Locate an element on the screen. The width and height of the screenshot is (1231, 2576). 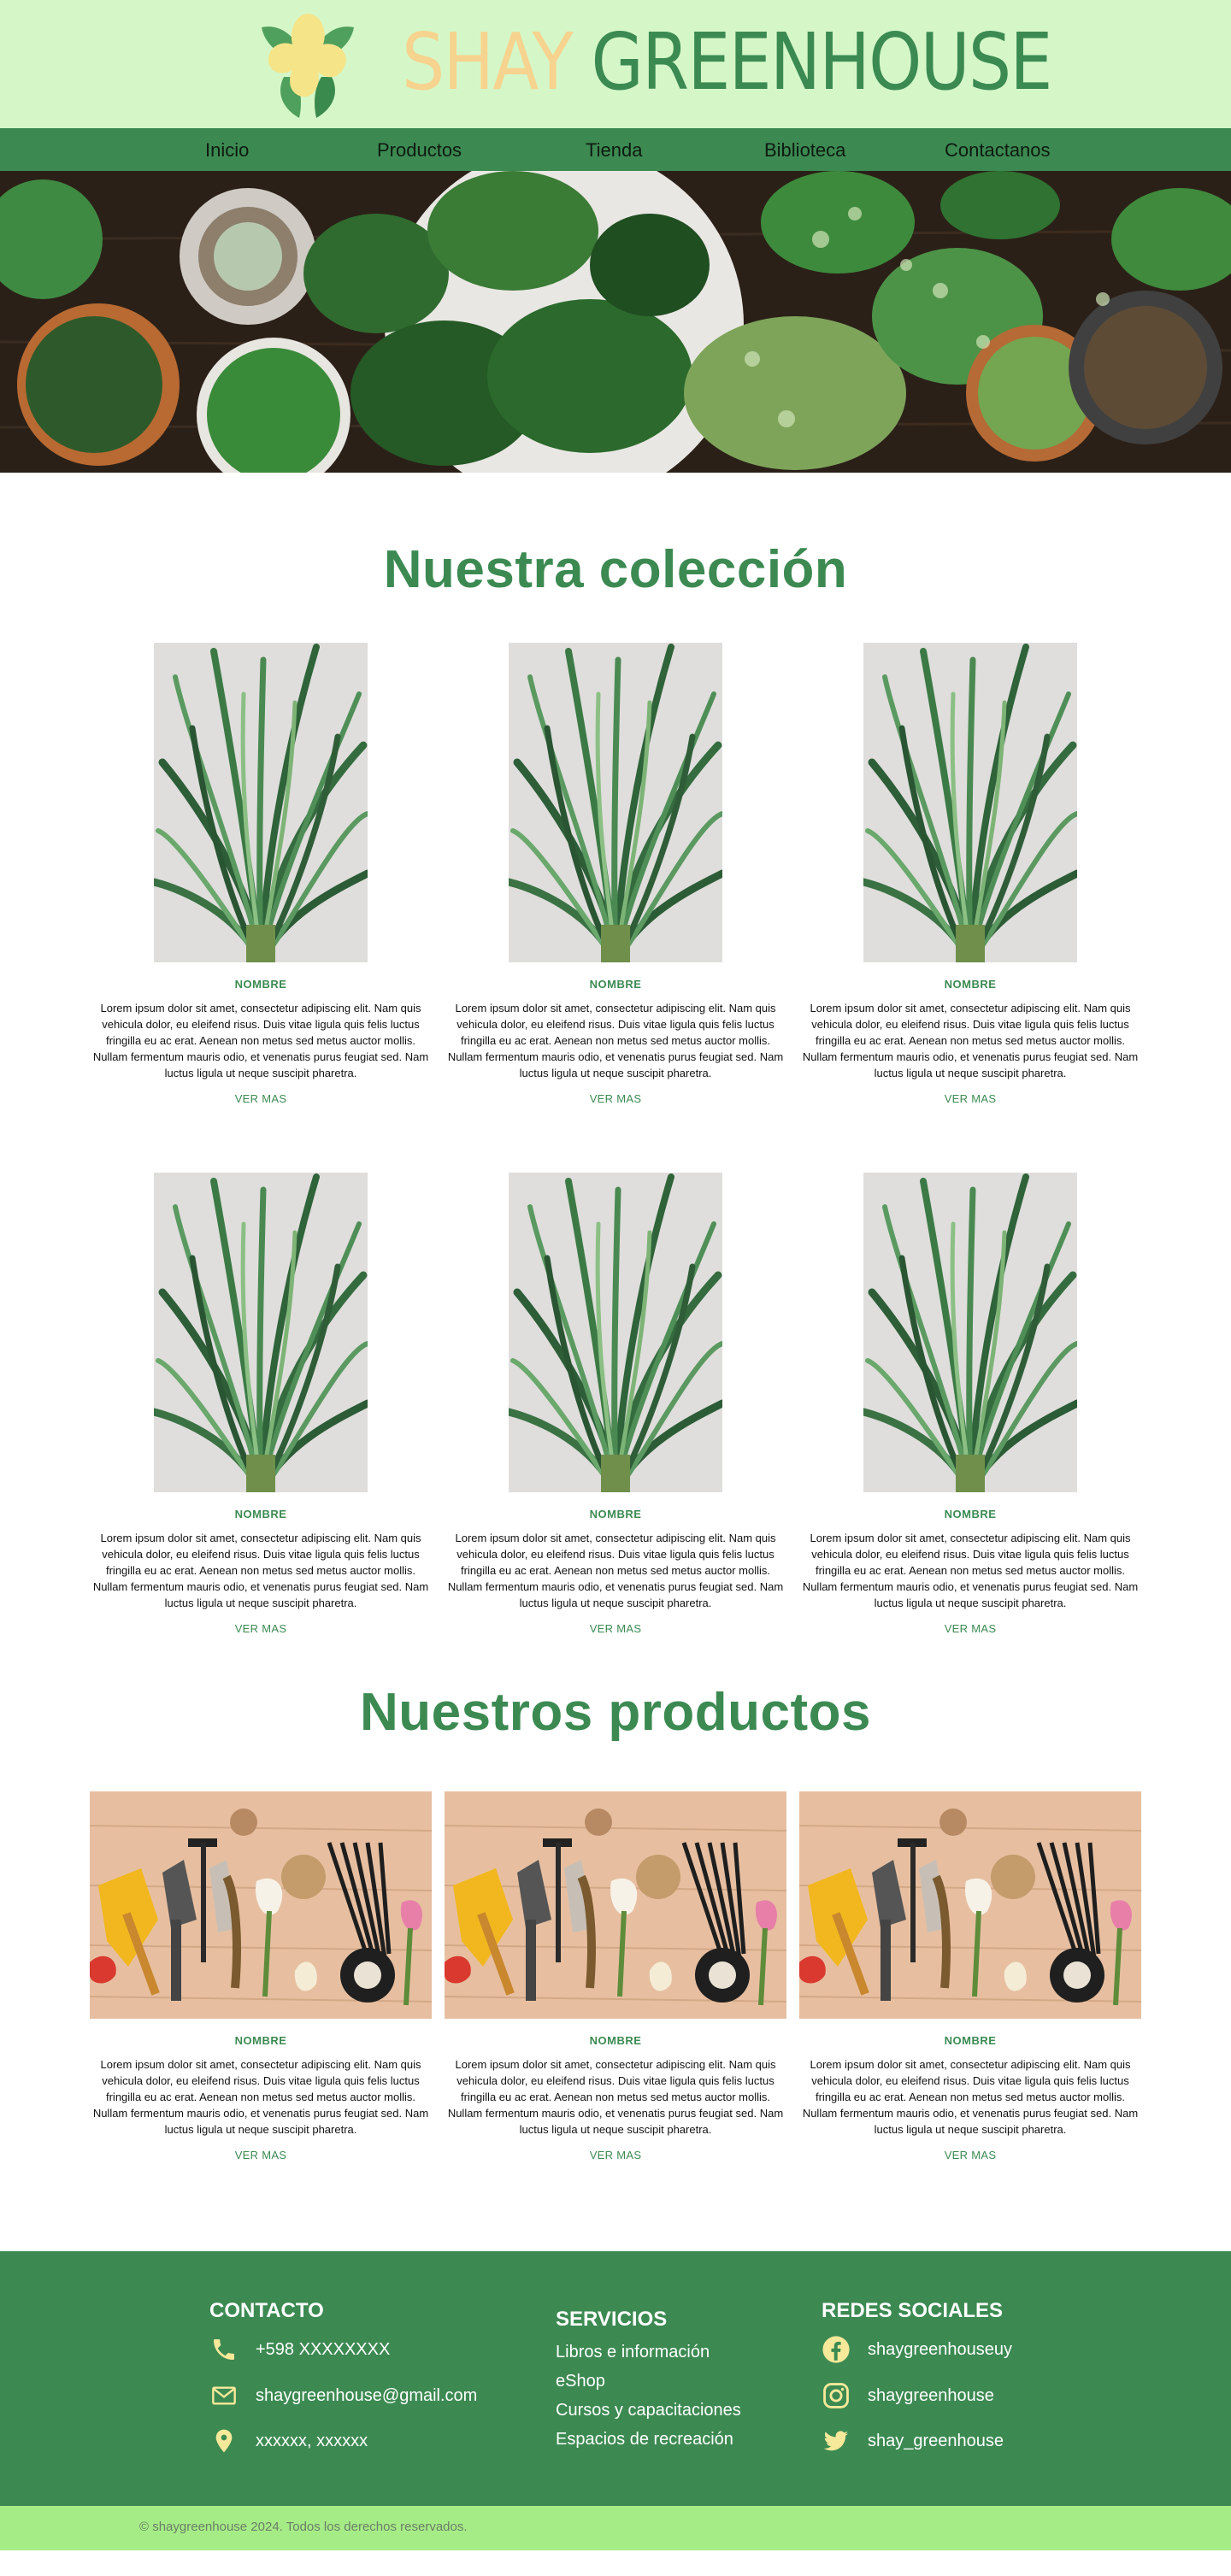
contact-email: shaygreenhouse@gmail.com is located at coordinates (343, 2395).